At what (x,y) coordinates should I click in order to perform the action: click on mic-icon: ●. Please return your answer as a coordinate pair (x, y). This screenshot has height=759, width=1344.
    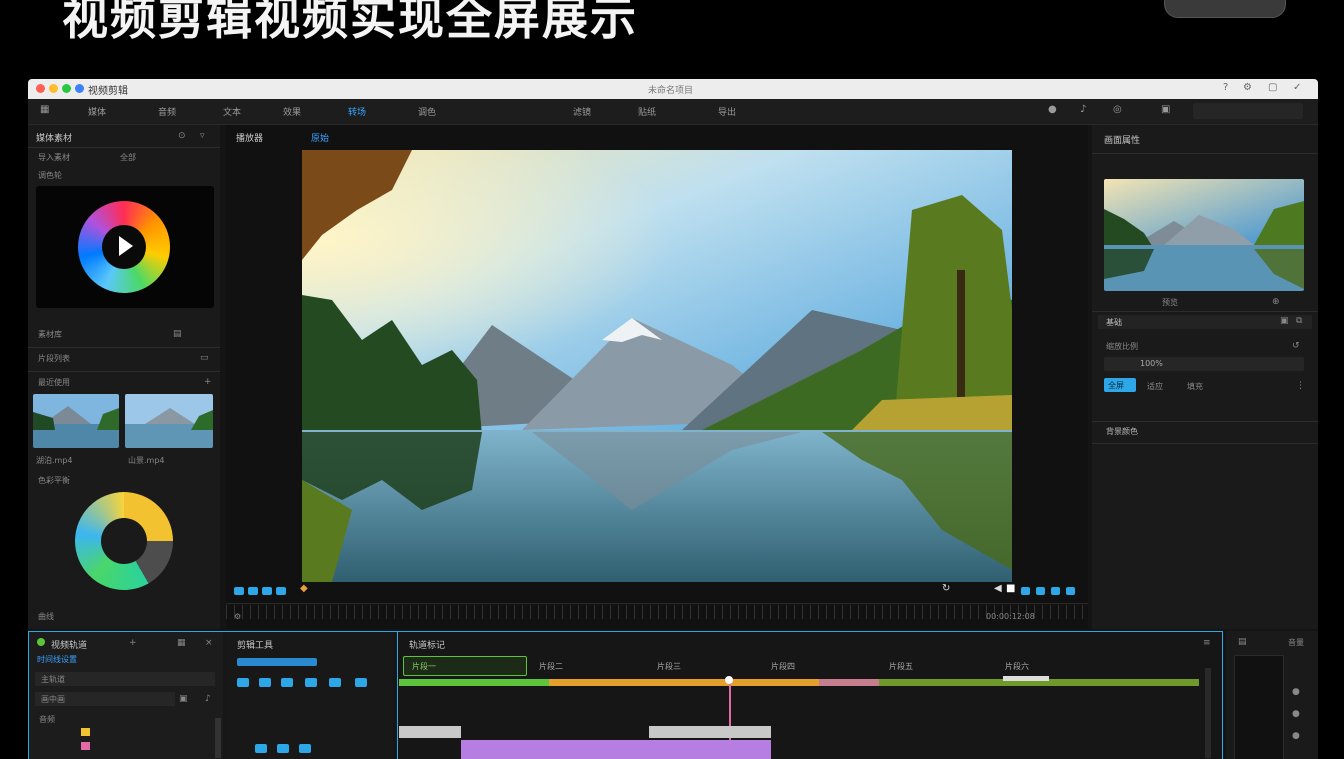
    Looking at the image, I should click on (1052, 109).